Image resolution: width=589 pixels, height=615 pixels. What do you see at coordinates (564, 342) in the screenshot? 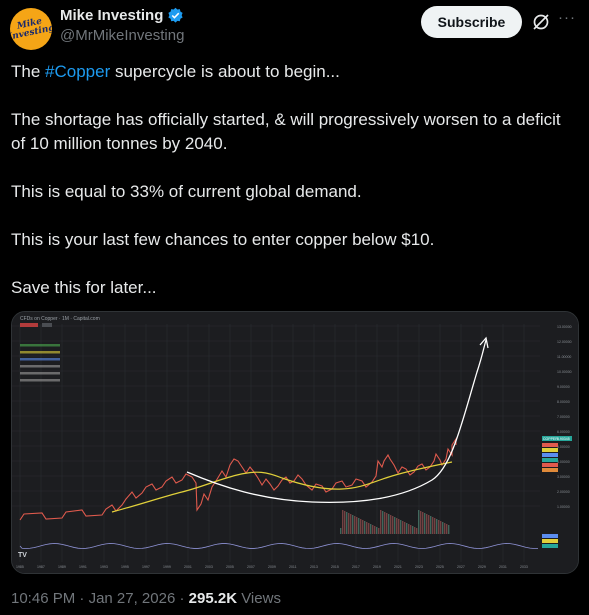
I see `y-tick-label: 12.00000` at bounding box center [564, 342].